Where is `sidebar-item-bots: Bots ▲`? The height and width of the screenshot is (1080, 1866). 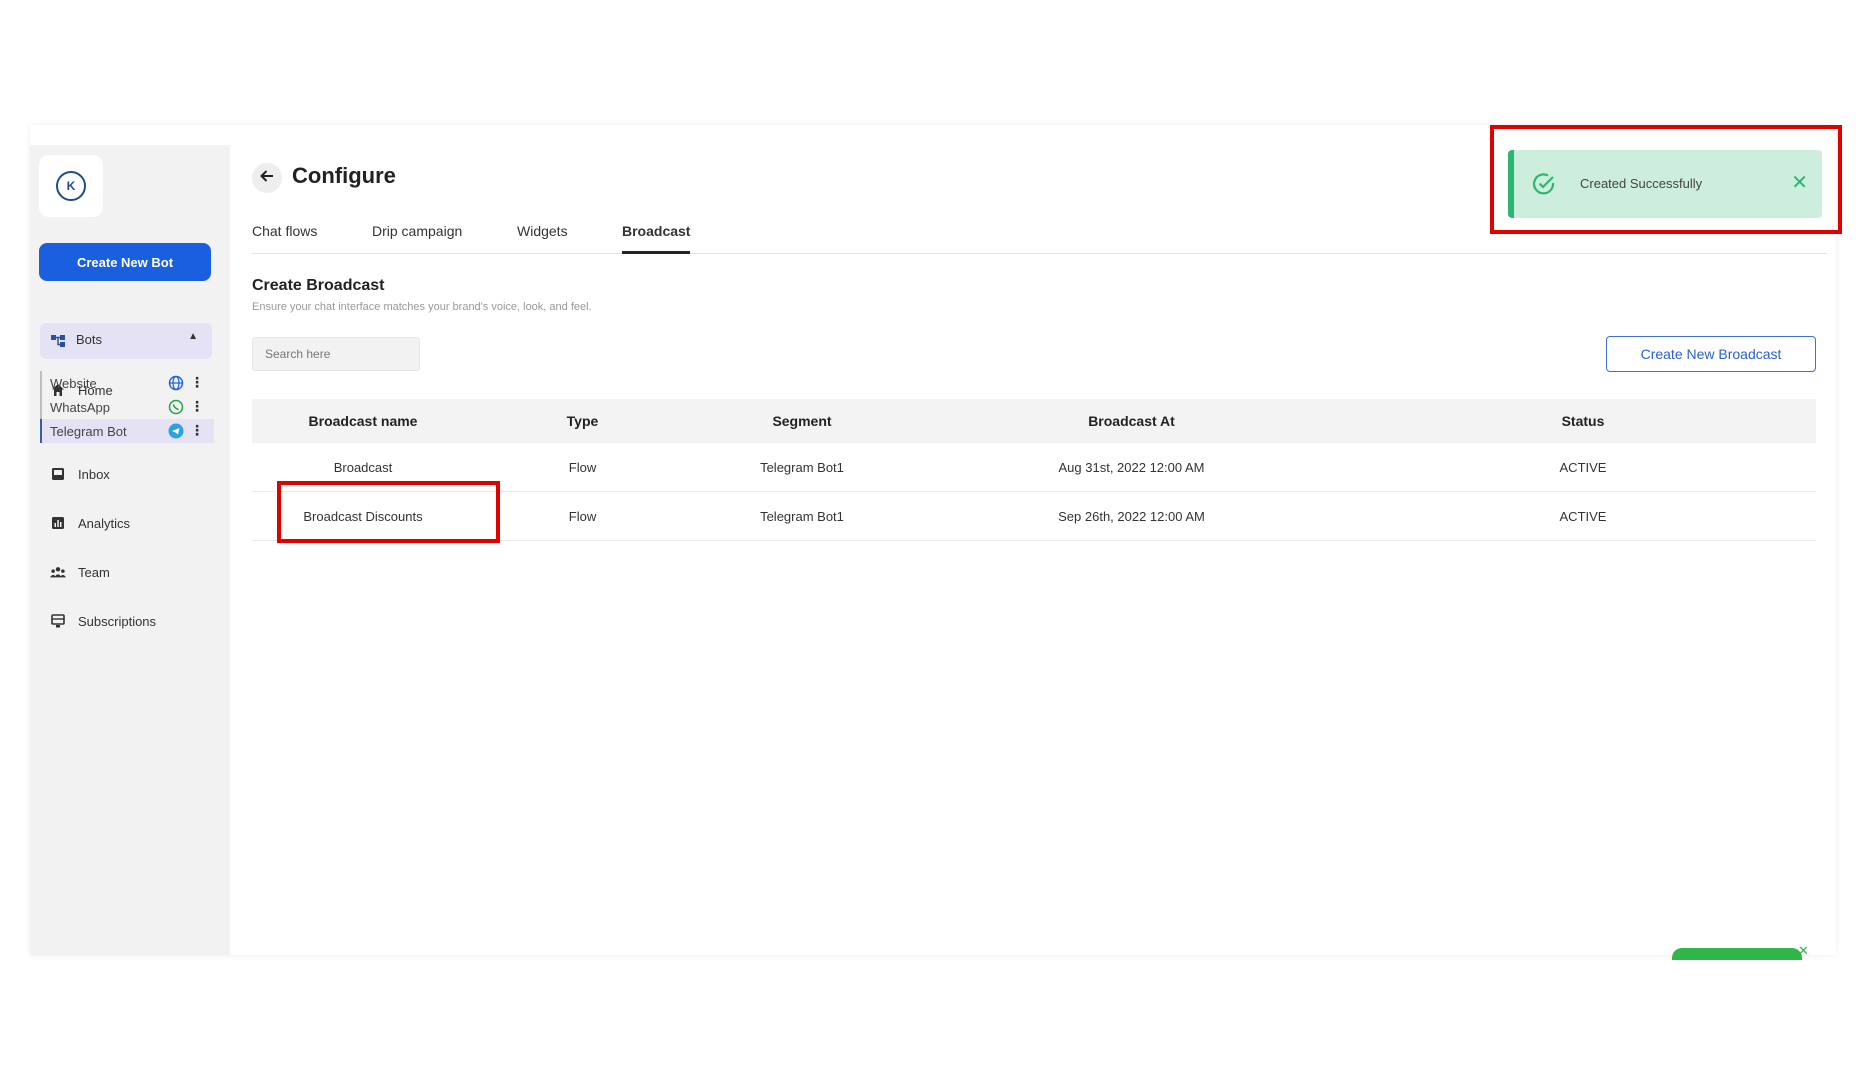
sidebar-item-bots: Bots ▲ is located at coordinates (126, 341).